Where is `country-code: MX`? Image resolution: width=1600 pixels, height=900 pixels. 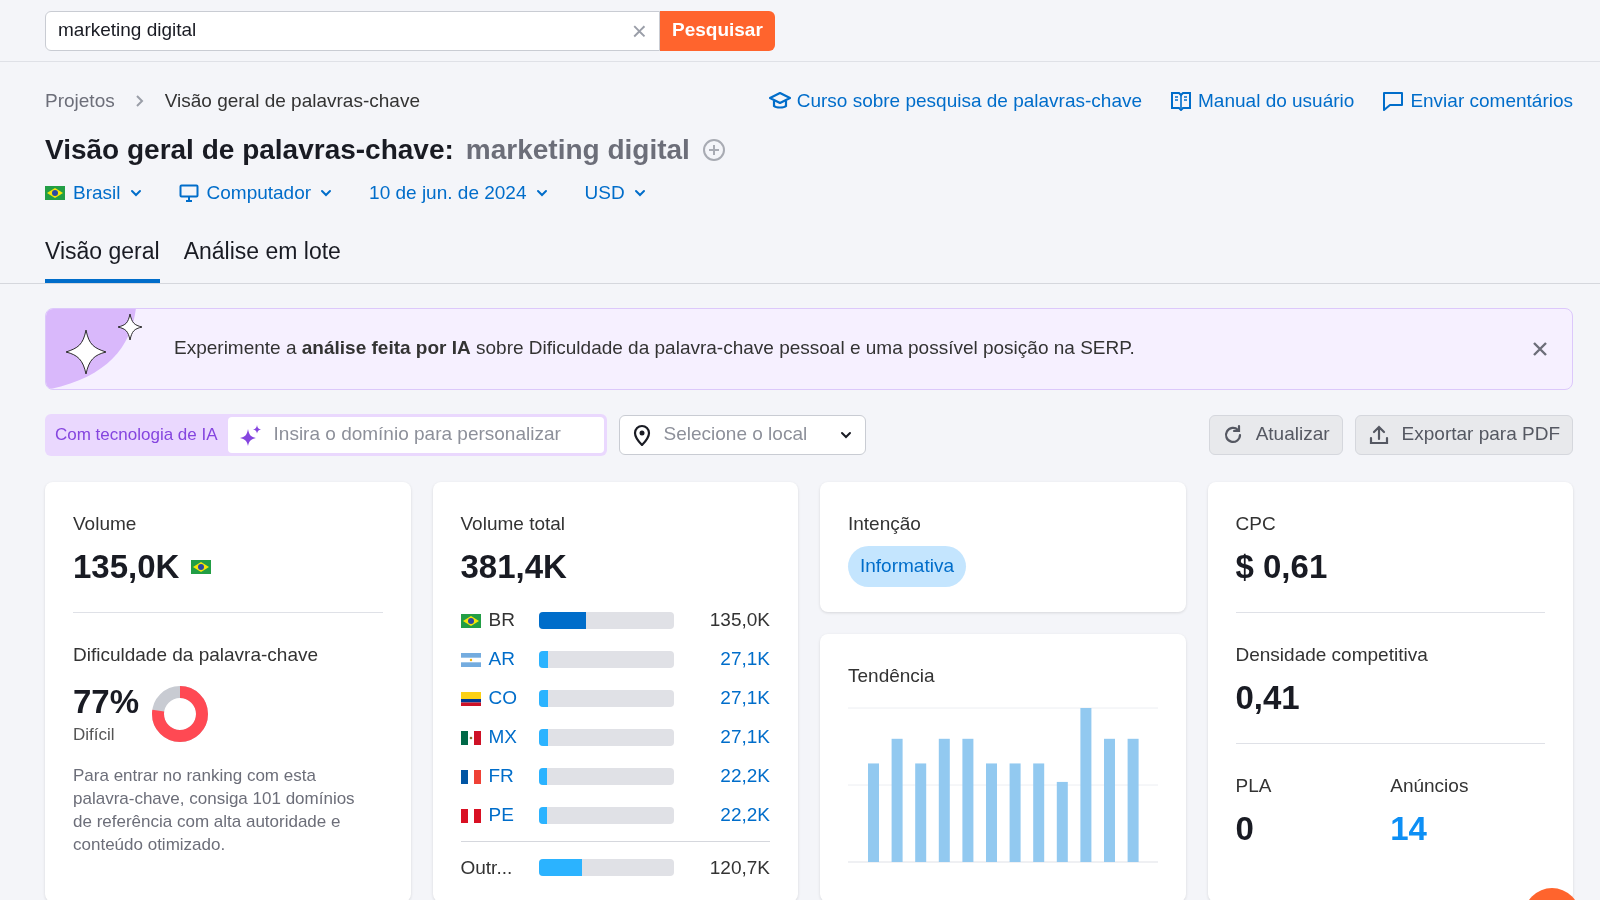
country-code: MX is located at coordinates (513, 737).